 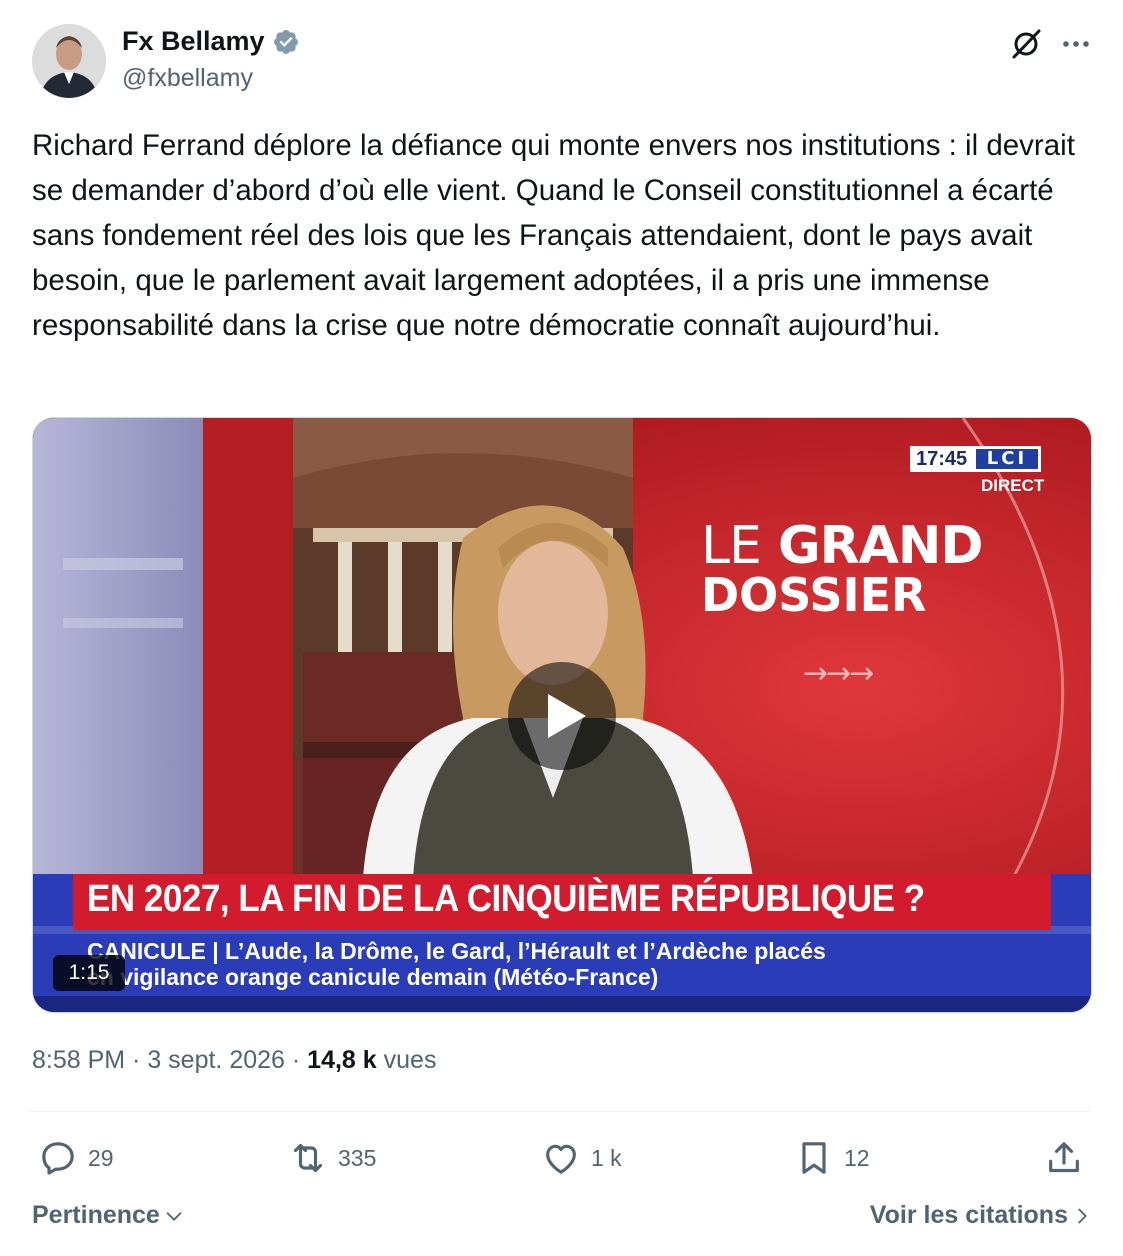 I want to click on like-count: 1 k, so click(x=606, y=1157).